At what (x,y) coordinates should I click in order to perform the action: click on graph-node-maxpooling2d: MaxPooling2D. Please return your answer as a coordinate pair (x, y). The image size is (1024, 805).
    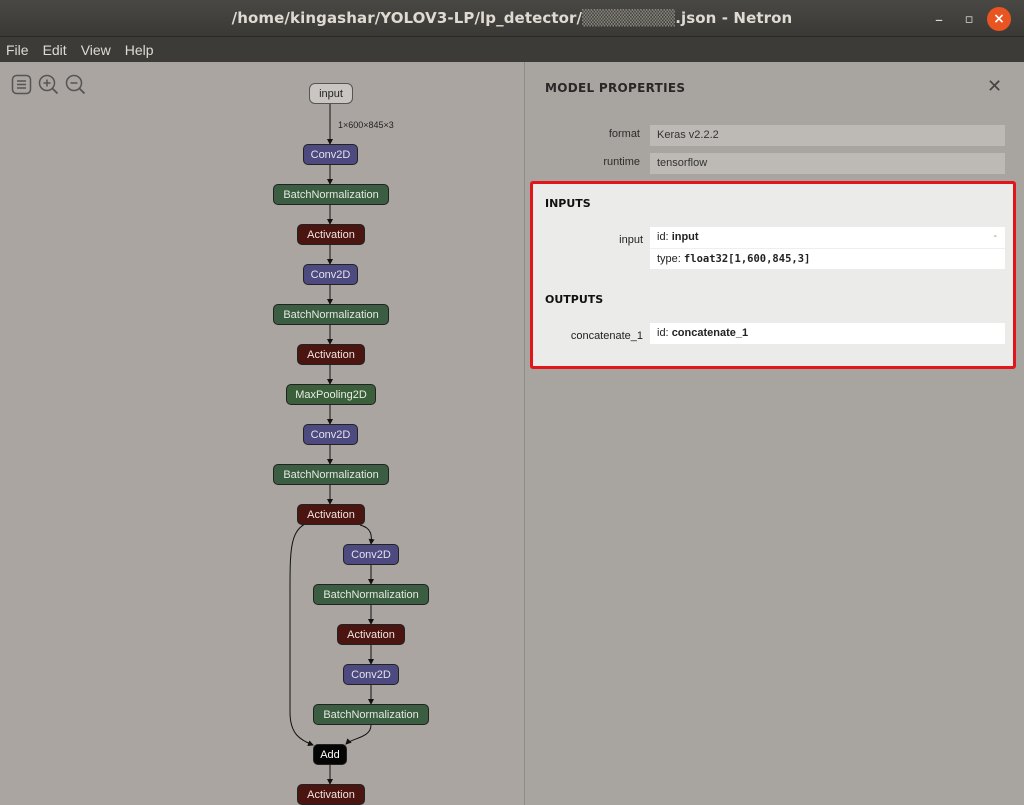
    Looking at the image, I should click on (331, 394).